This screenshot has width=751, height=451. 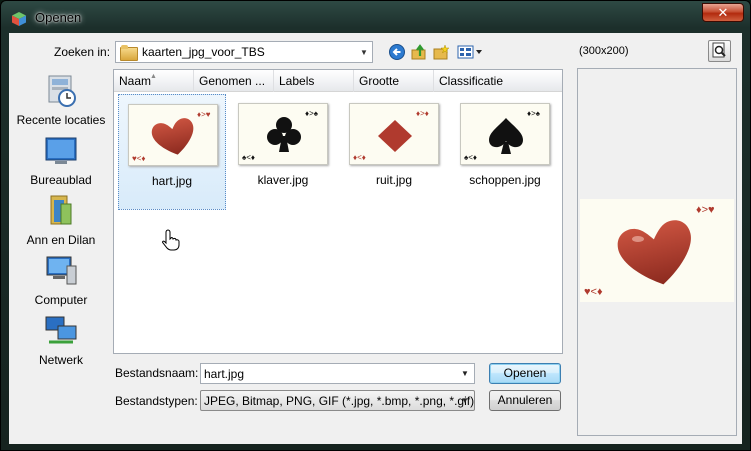 I want to click on column-name: ▲ Naam, so click(x=154, y=81).